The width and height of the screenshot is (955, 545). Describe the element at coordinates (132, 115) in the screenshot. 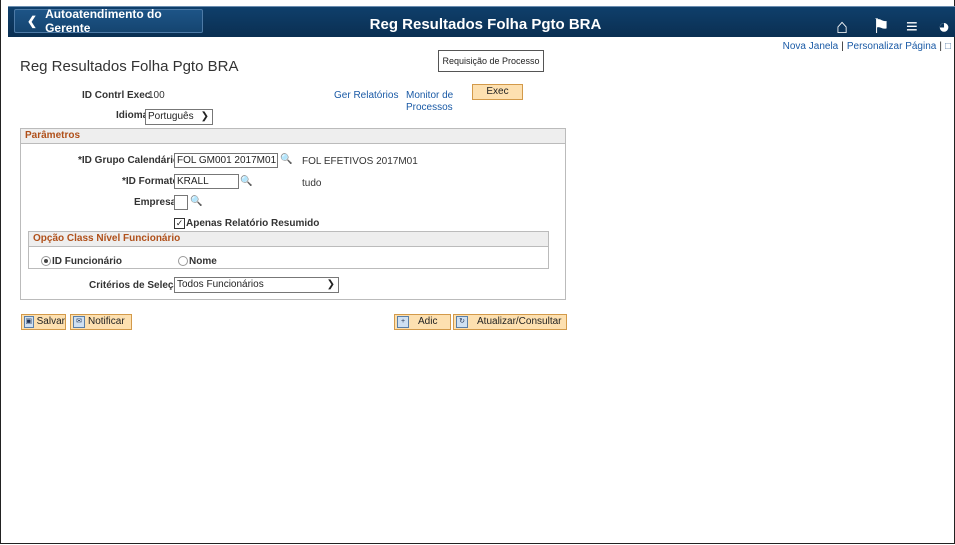

I see `language-label: Idioma` at that location.